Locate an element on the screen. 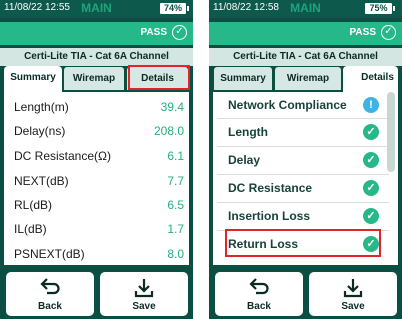 The width and height of the screenshot is (402, 319). list-item: Network Compliance ! is located at coordinates (303, 105).